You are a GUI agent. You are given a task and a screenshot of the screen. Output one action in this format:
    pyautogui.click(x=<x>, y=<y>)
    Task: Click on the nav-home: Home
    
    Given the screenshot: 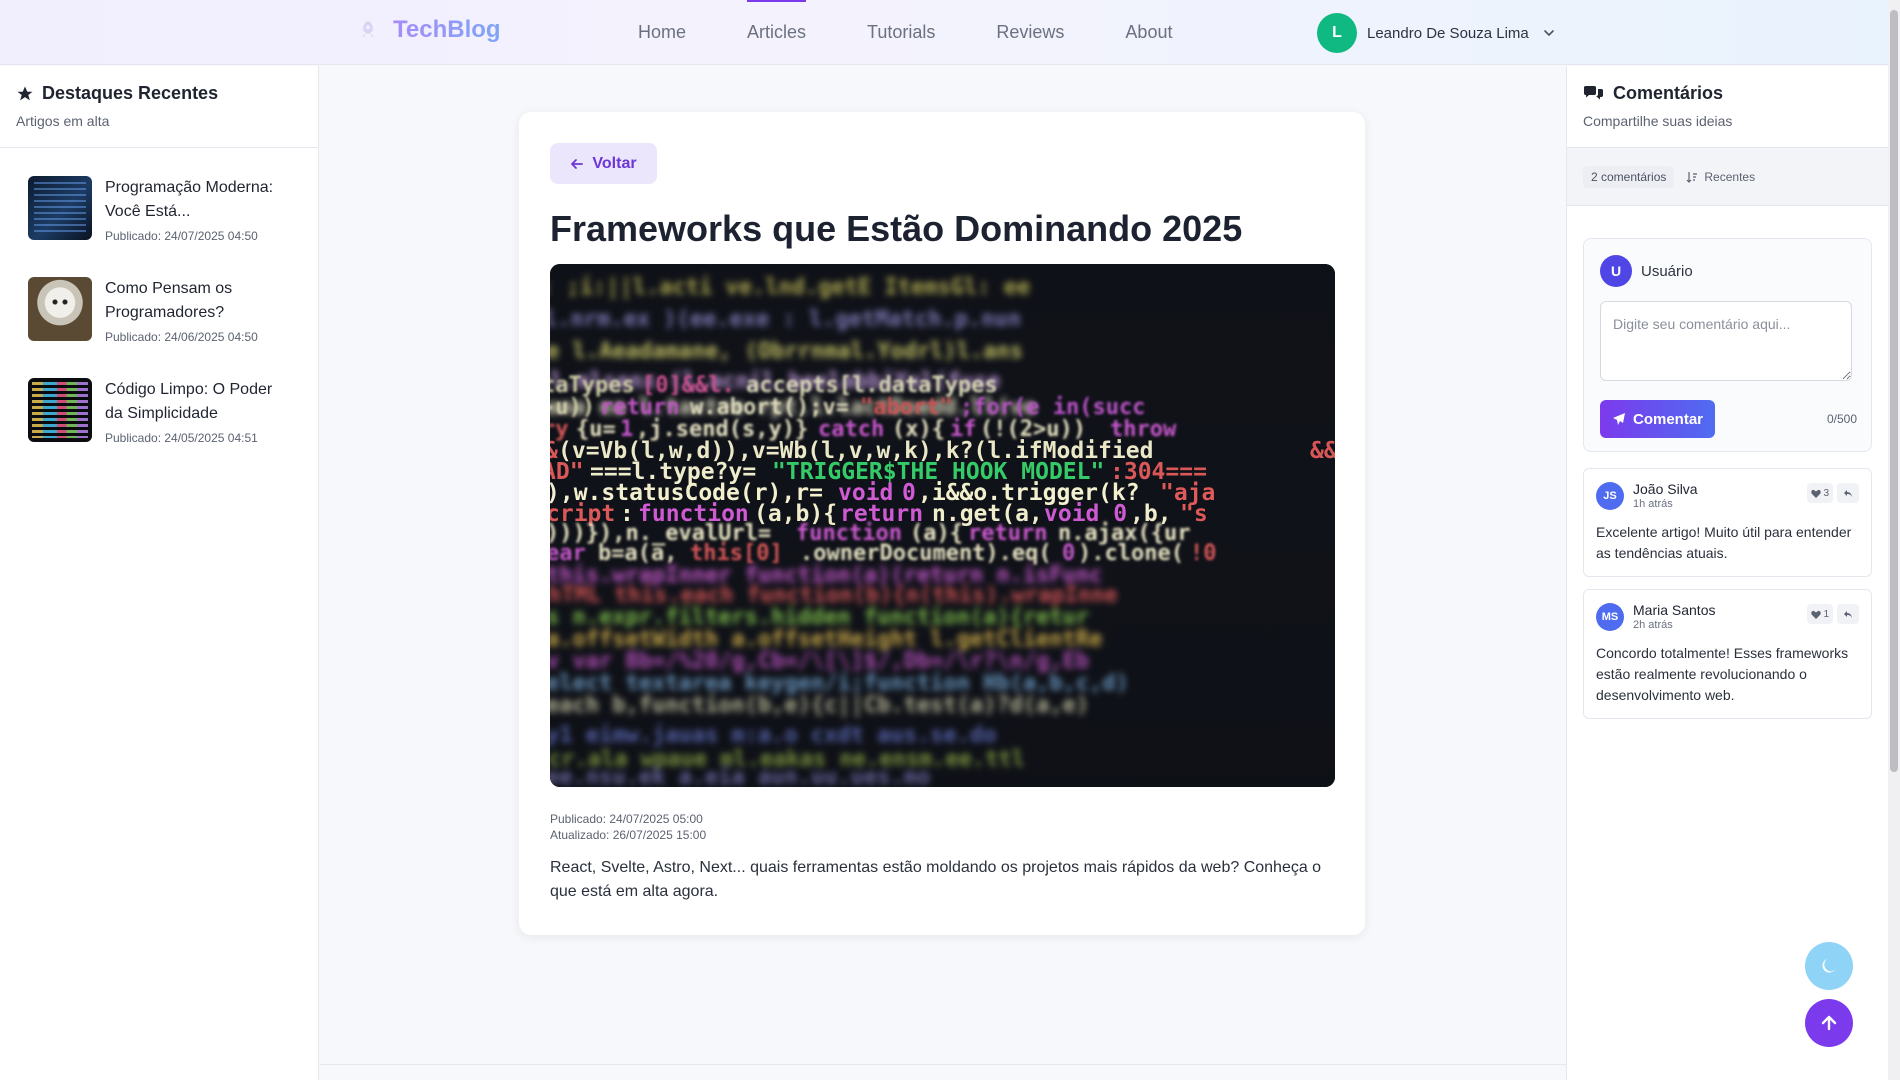 What is the action you would take?
    pyautogui.click(x=662, y=32)
    